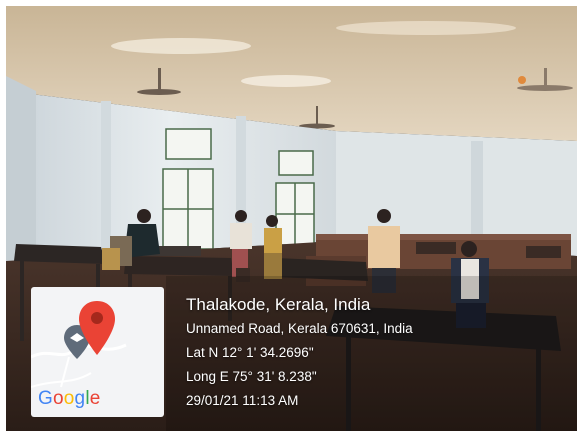 This screenshot has width=583, height=437. I want to click on place-name: Thalakode, Kerala, India, so click(278, 304).